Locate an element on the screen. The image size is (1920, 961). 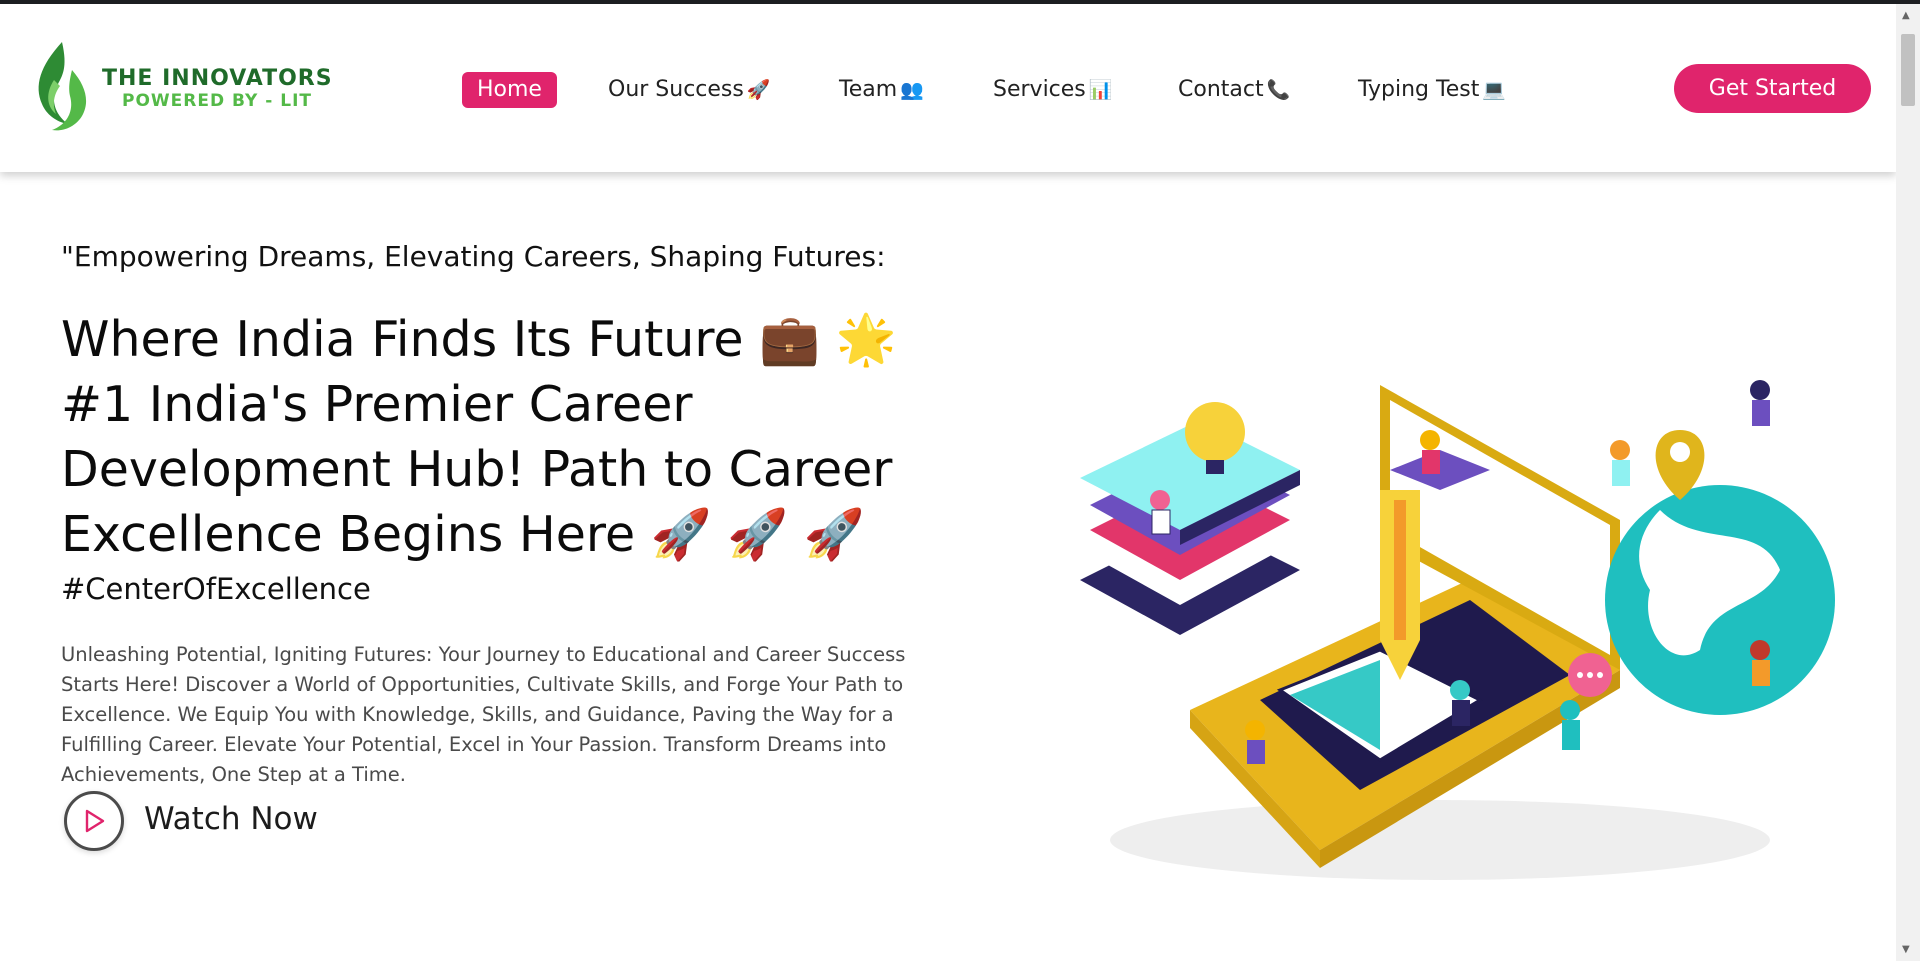
play-icon is located at coordinates (95, 821).